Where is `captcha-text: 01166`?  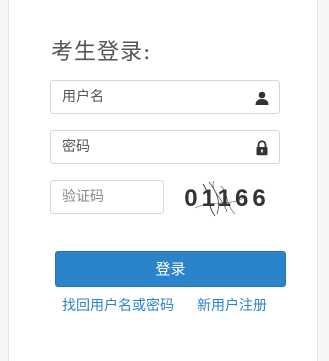
captcha-text: 01166 is located at coordinates (226, 198).